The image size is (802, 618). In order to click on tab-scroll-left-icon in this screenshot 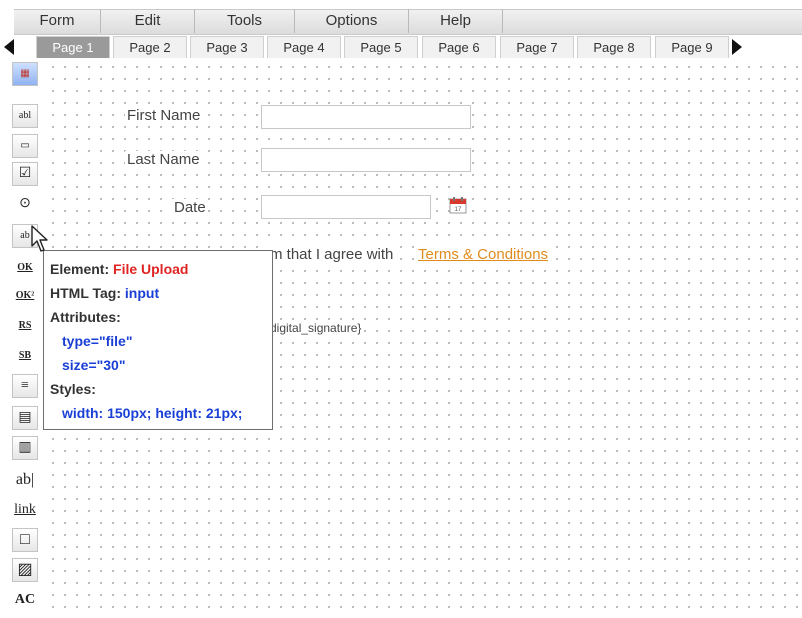, I will do `click(9, 47)`.